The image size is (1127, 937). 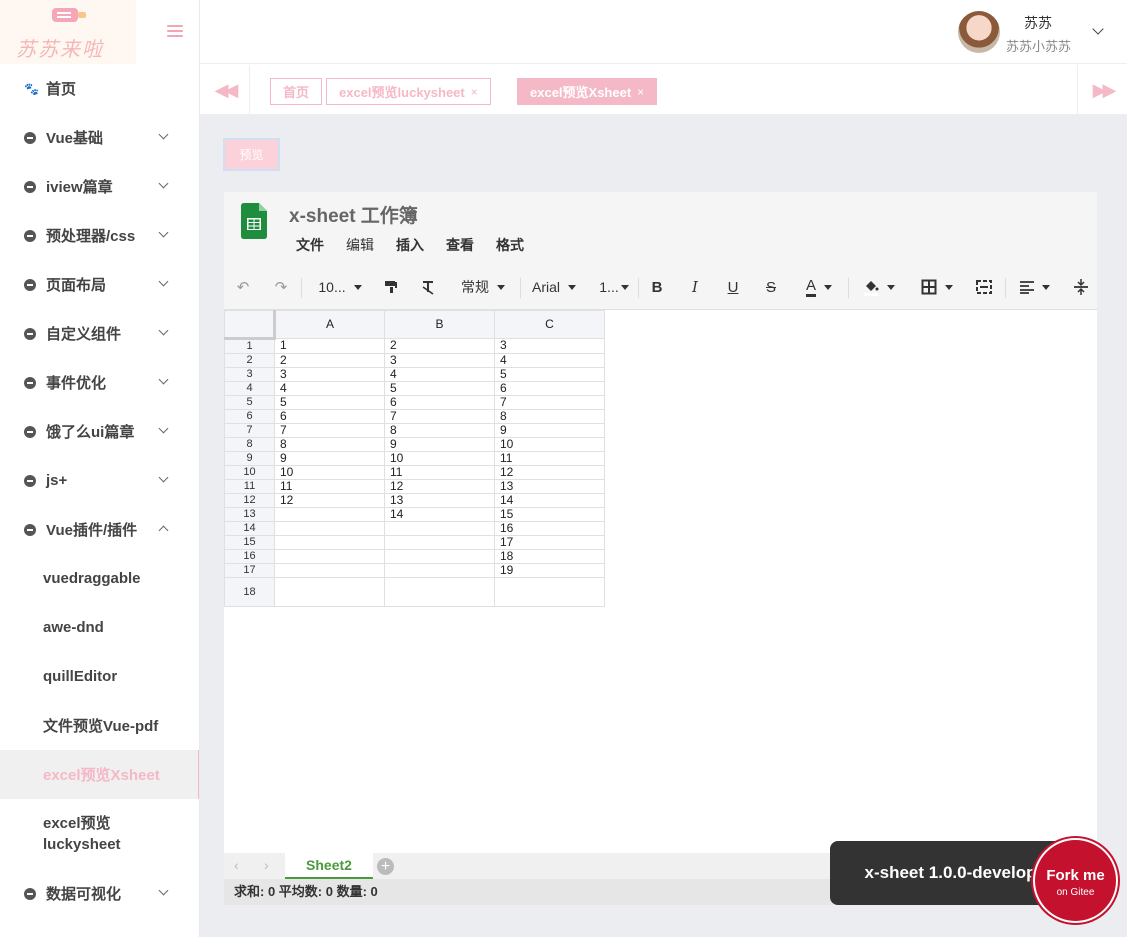 What do you see at coordinates (1035, 287) in the screenshot?
I see `align-button` at bounding box center [1035, 287].